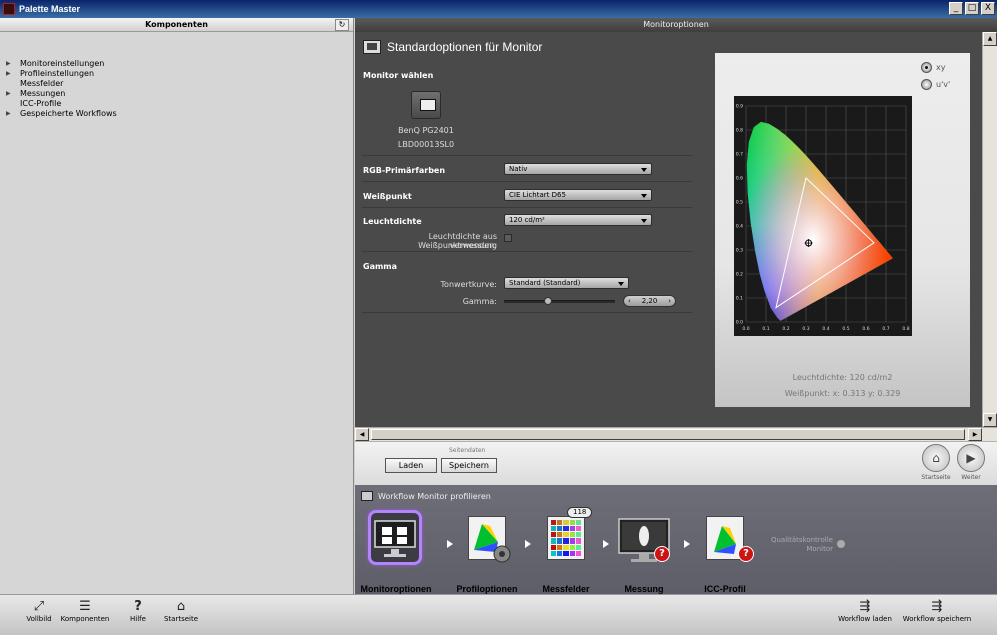 This screenshot has width=997, height=635. I want to click on close-button: X, so click(988, 8).